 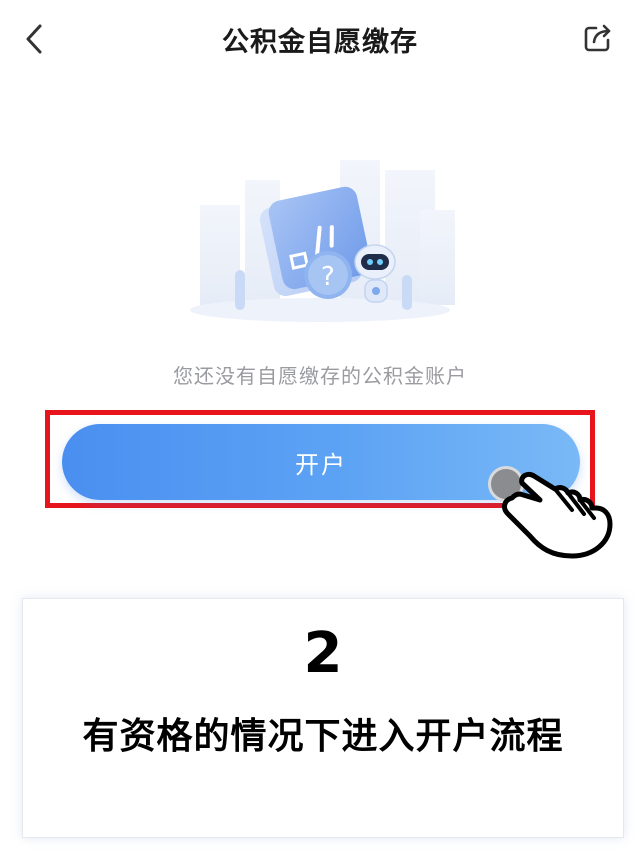 I want to click on page-title: 公积金自愿缴存, so click(x=320, y=42).